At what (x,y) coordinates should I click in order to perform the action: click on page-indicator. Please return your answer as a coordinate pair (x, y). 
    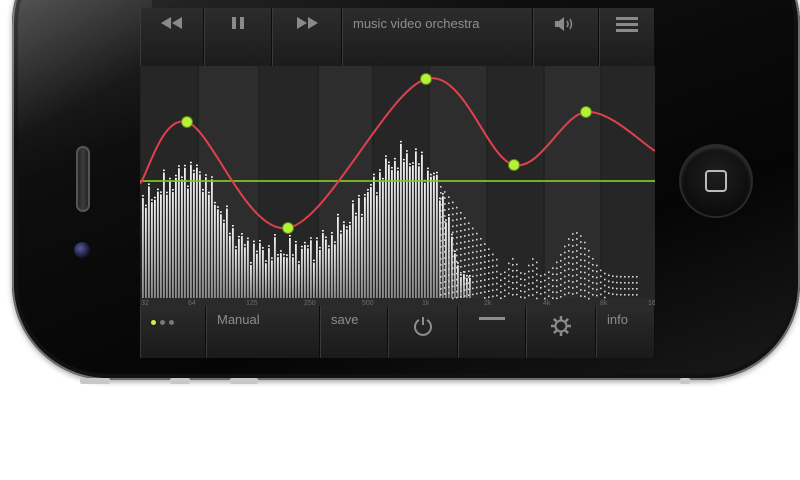
    Looking at the image, I should click on (173, 332).